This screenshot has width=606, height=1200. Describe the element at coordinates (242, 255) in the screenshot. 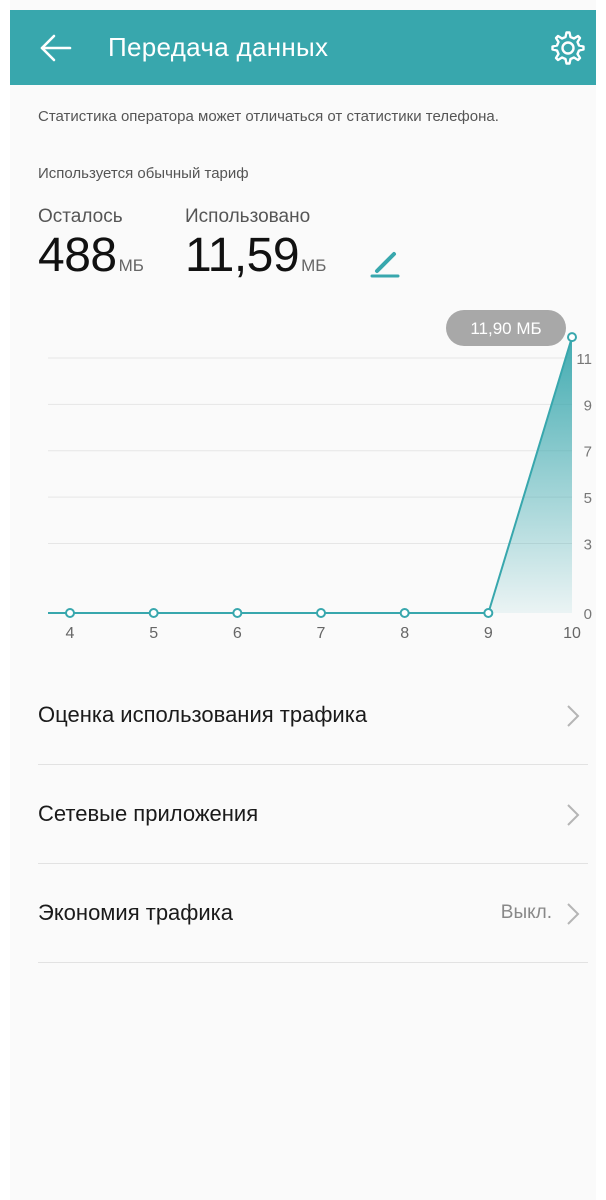

I see `used-number: 11,59` at that location.